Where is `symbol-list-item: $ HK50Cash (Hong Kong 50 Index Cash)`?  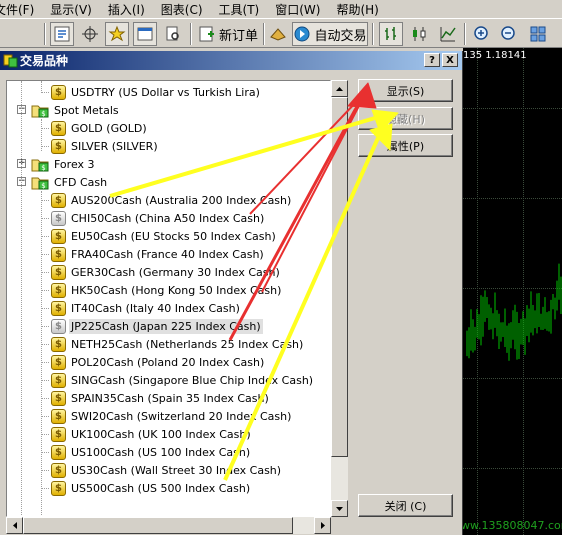
symbol-list-item: $ HK50Cash (Hong Kong 50 Index Cash) is located at coordinates (167, 290).